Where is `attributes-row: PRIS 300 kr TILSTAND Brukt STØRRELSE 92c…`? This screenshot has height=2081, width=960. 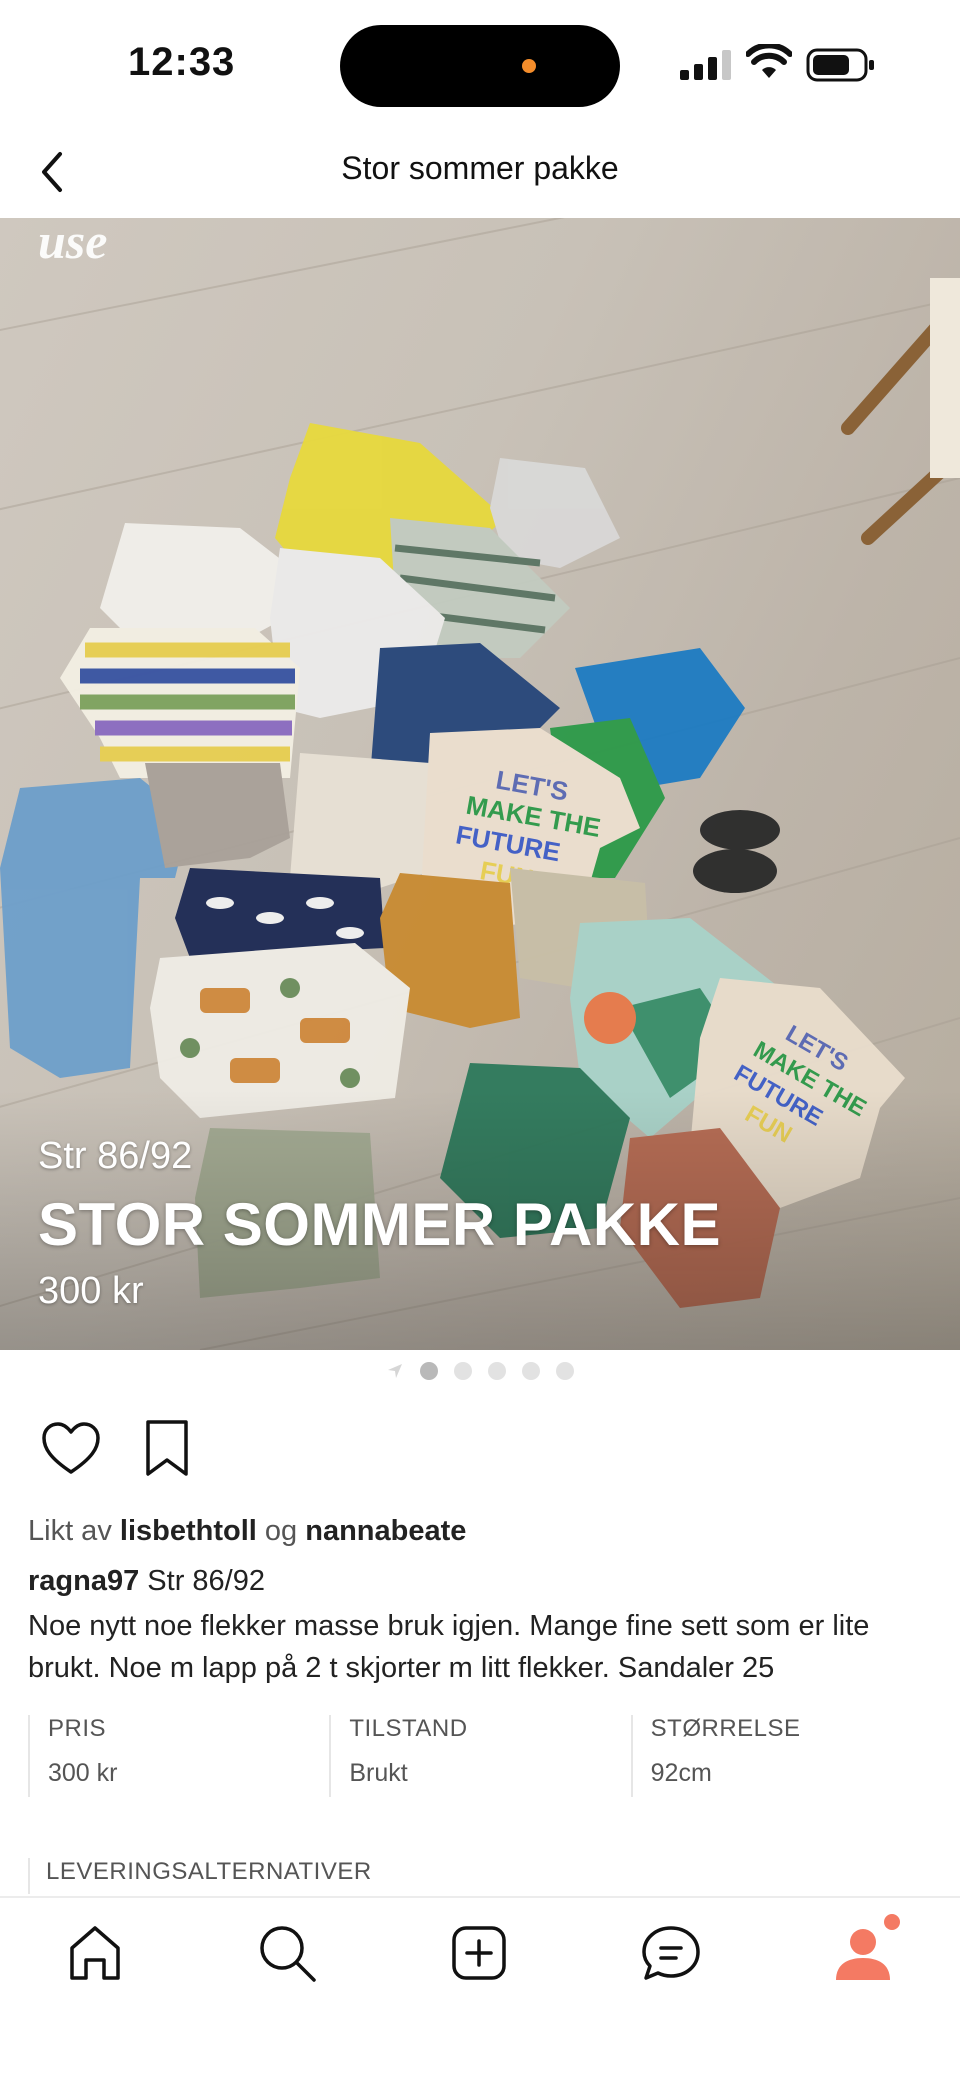
attributes-row: PRIS 300 kr TILSTAND Brukt STØRRELSE 92c… is located at coordinates (480, 1756).